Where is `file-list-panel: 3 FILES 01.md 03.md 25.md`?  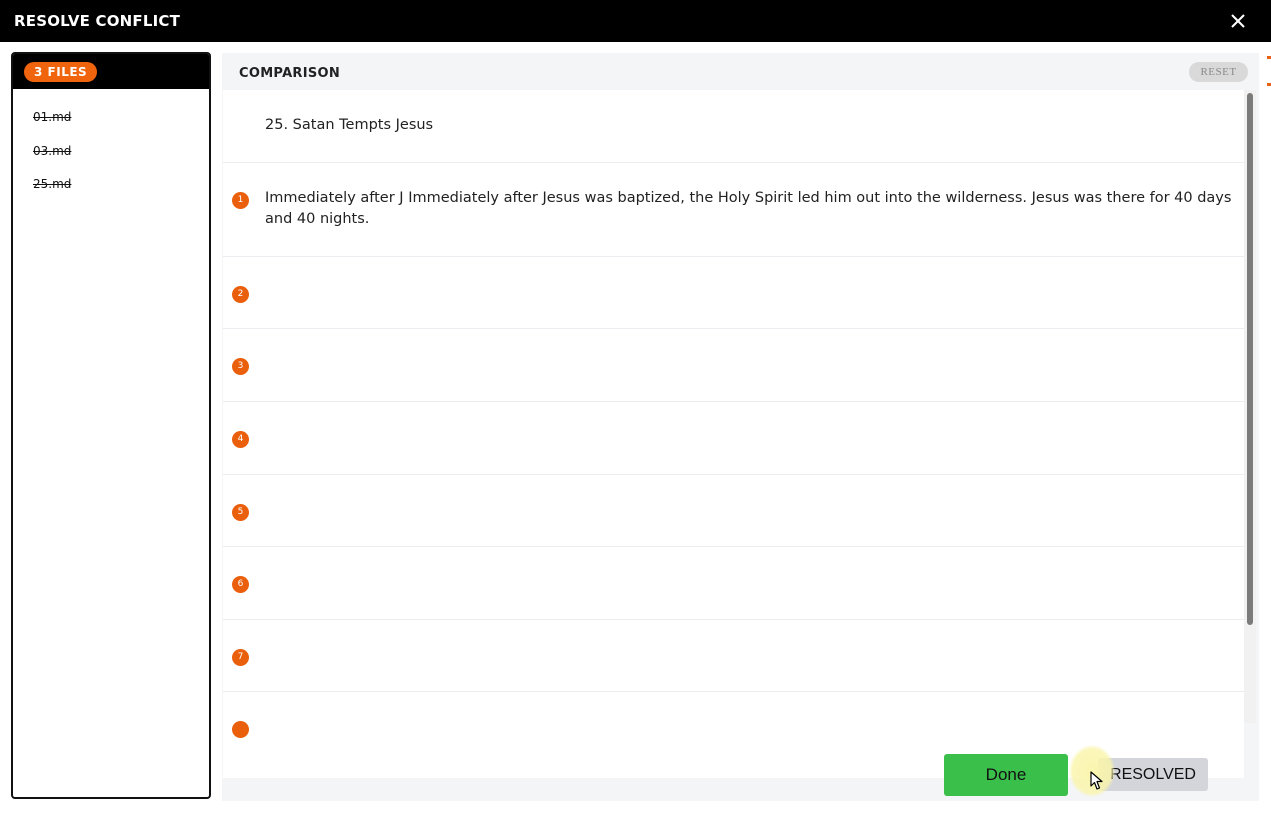 file-list-panel: 3 FILES 01.md 03.md 25.md is located at coordinates (111, 425).